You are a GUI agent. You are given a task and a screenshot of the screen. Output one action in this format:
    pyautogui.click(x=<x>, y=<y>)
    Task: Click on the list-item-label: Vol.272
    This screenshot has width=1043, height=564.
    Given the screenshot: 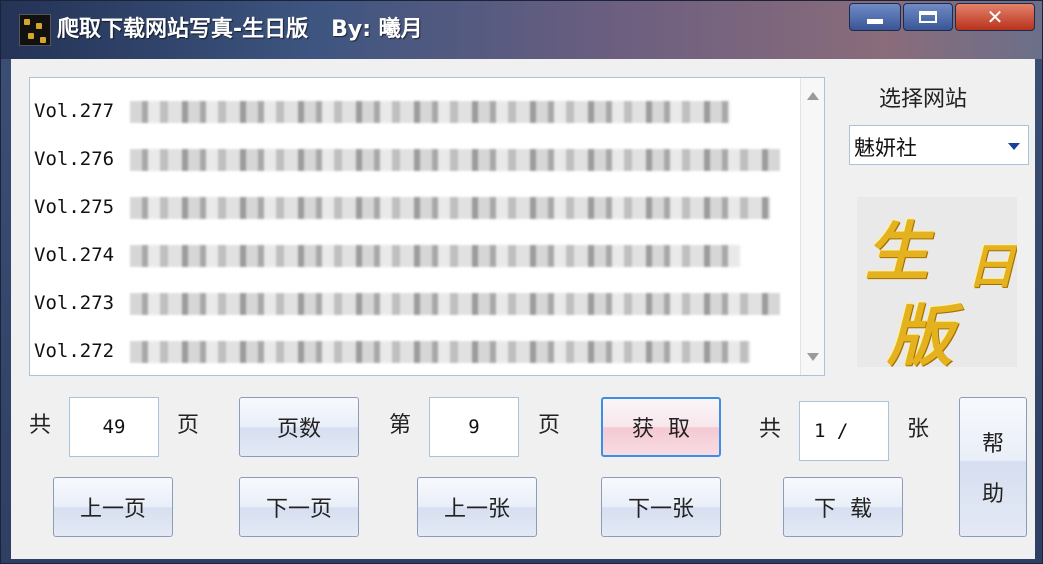 What is the action you would take?
    pyautogui.click(x=74, y=351)
    